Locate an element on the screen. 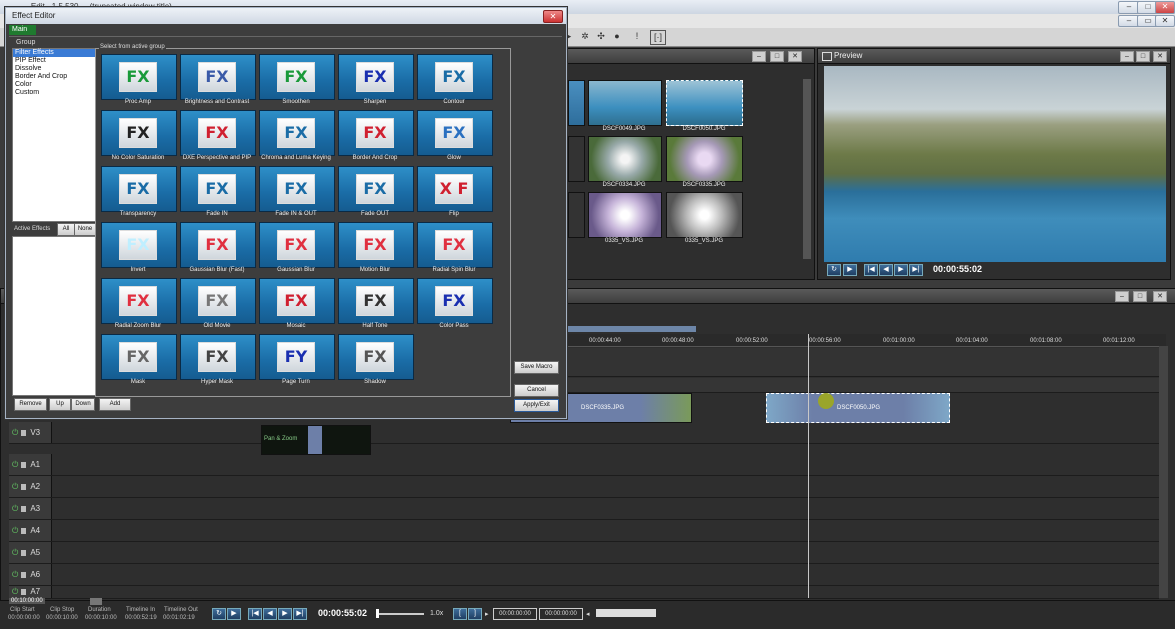 The width and height of the screenshot is (1175, 629). track-a4: ⏻ A4 is located at coordinates (584, 531).